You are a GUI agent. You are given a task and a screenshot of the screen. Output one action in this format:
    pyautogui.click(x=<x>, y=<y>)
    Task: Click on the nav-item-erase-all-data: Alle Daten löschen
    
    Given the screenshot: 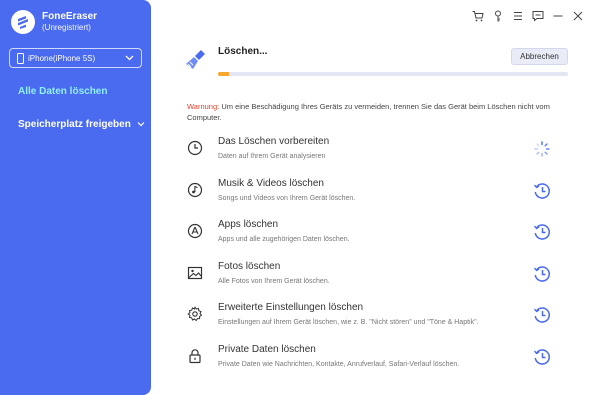 What is the action you would take?
    pyautogui.click(x=62, y=91)
    